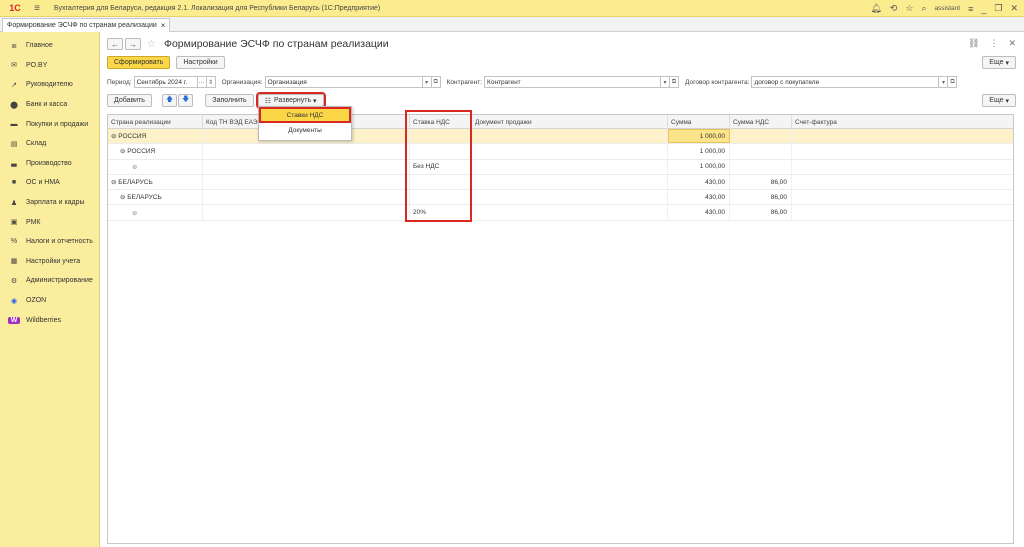 The height and width of the screenshot is (547, 1024). Describe the element at coordinates (14, 203) in the screenshot. I see `people-icon: ♟` at that location.